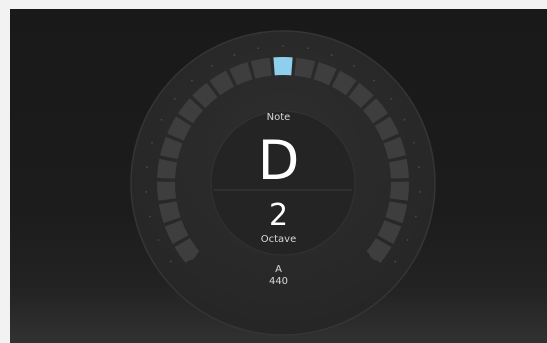 This screenshot has height=343, width=547. Describe the element at coordinates (377, 251) in the screenshot. I see `meter-end-cap-right` at that location.